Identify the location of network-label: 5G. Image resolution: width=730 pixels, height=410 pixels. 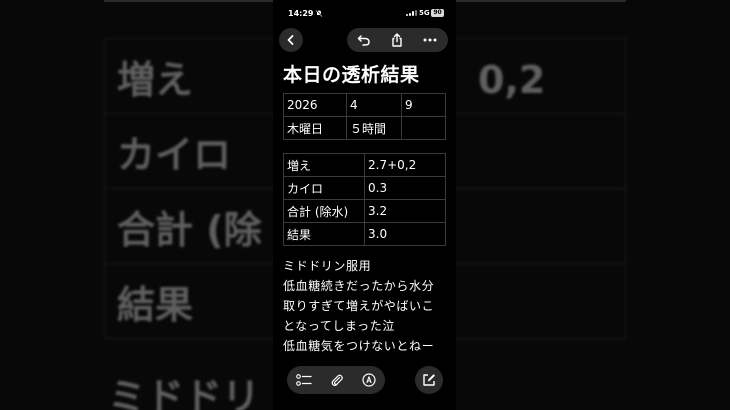
(424, 13).